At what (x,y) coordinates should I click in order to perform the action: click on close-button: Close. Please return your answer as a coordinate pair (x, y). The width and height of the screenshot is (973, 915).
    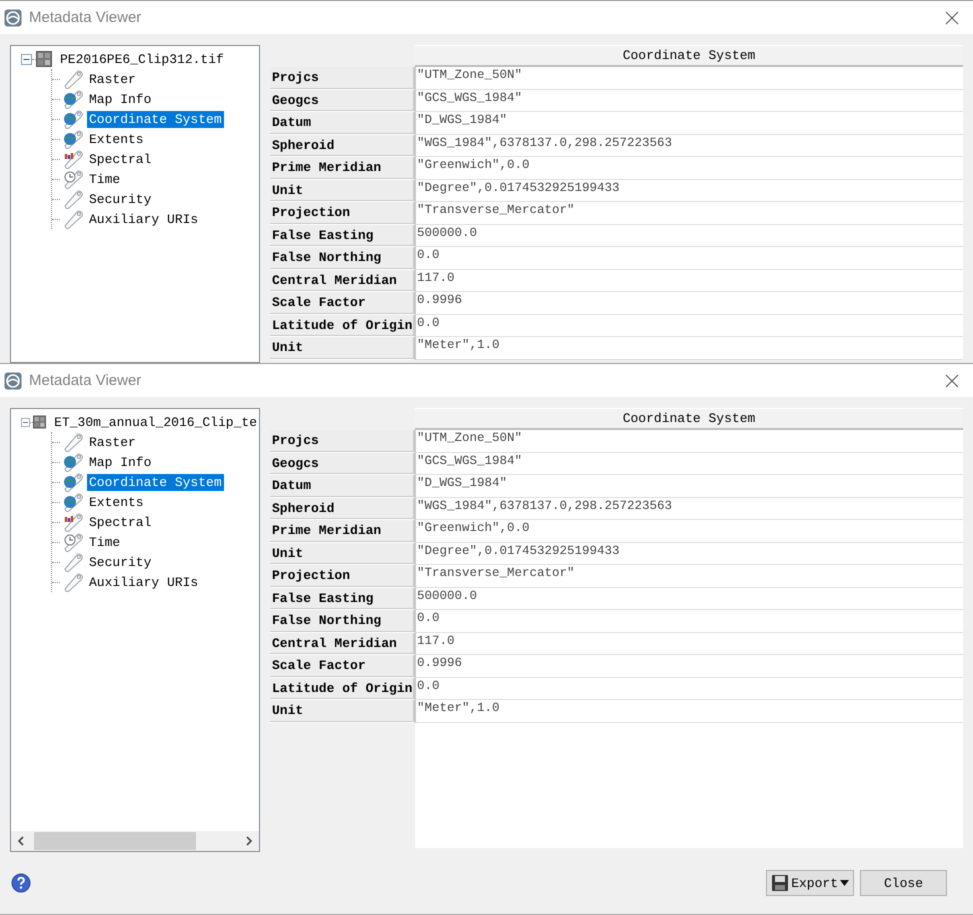
    Looking at the image, I should click on (903, 883).